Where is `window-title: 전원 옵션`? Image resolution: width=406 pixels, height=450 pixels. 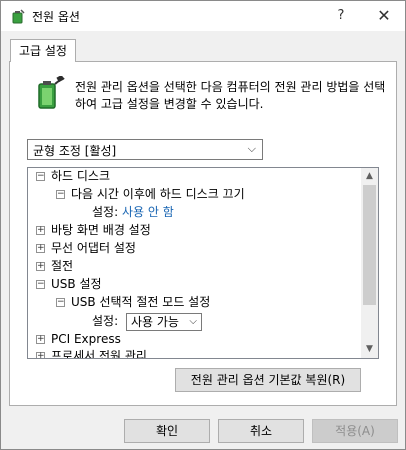
window-title: 전원 옵션 is located at coordinates (56, 17).